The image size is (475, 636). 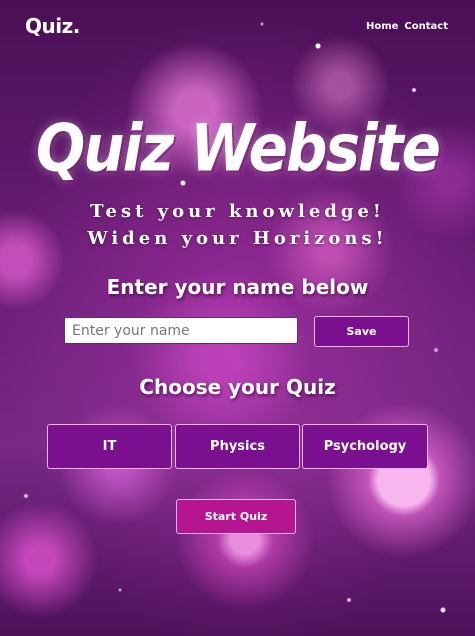 I want to click on name-section-heading: Enter your name below, so click(x=237, y=287).